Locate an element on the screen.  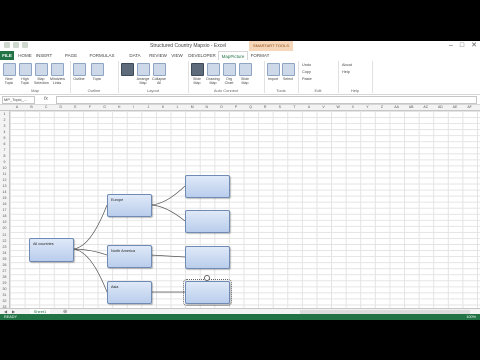
select-icon is located at coordinates (288, 69).